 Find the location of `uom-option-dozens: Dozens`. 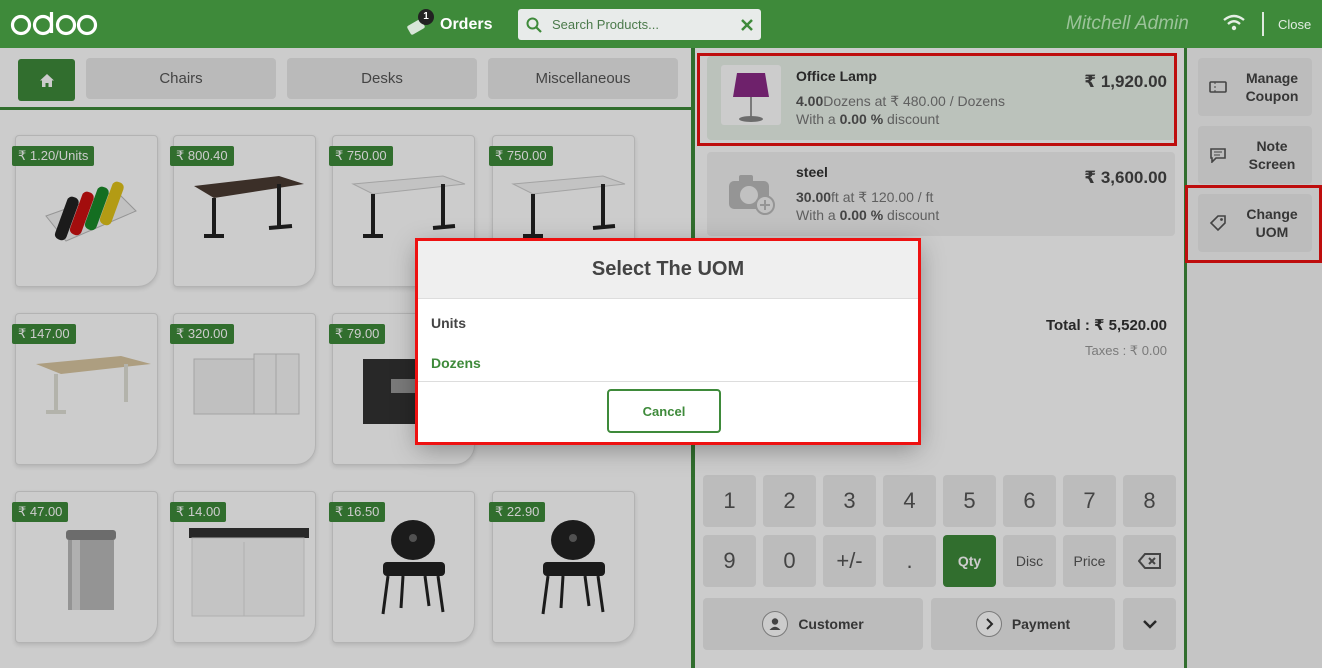

uom-option-dozens: Dozens is located at coordinates (456, 363).